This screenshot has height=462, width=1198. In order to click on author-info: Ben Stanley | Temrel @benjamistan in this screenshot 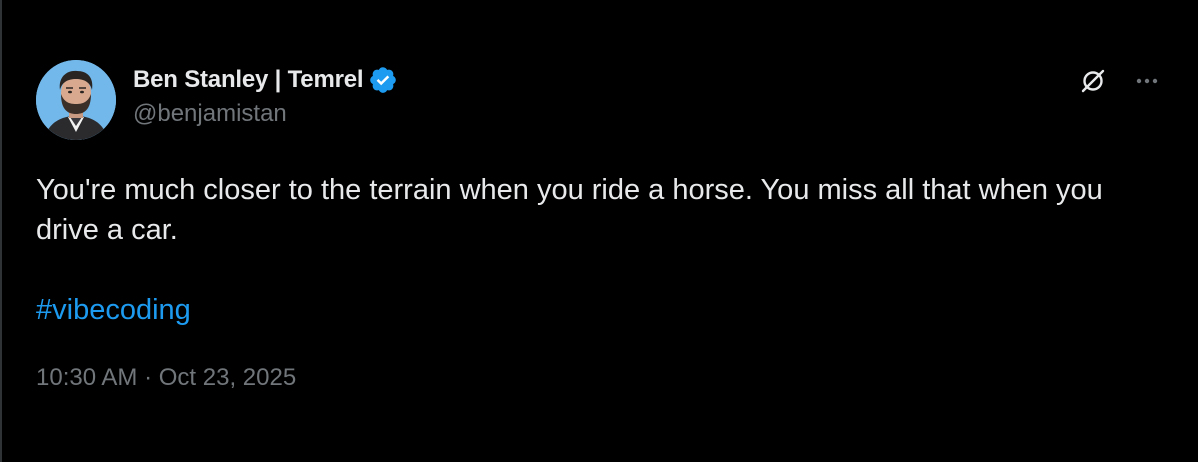, I will do `click(265, 96)`.